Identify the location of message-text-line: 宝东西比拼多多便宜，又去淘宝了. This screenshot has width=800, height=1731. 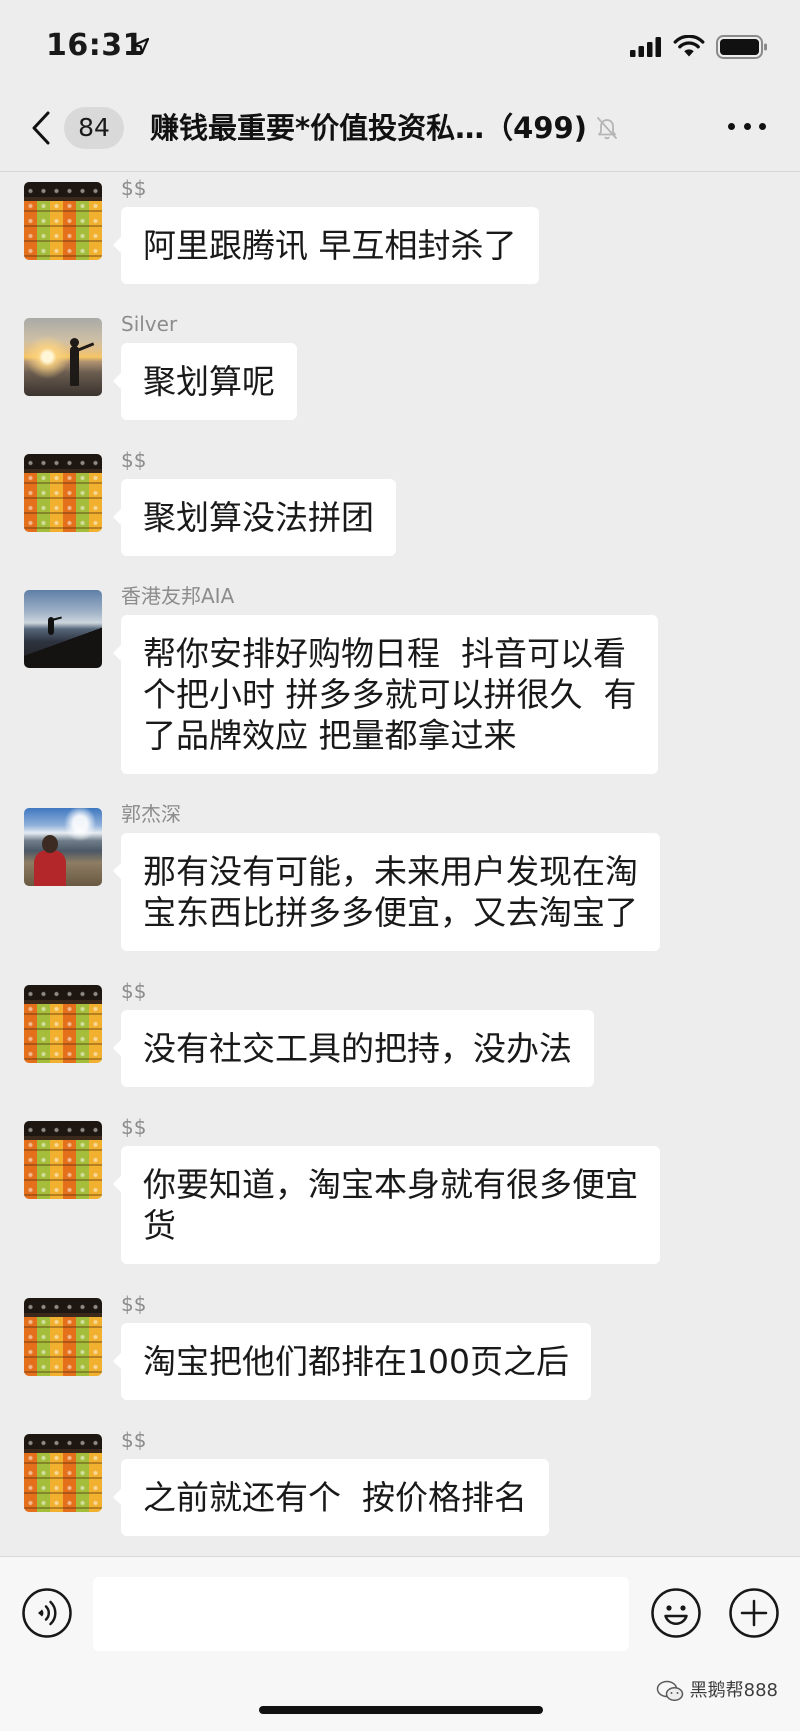
(390, 912).